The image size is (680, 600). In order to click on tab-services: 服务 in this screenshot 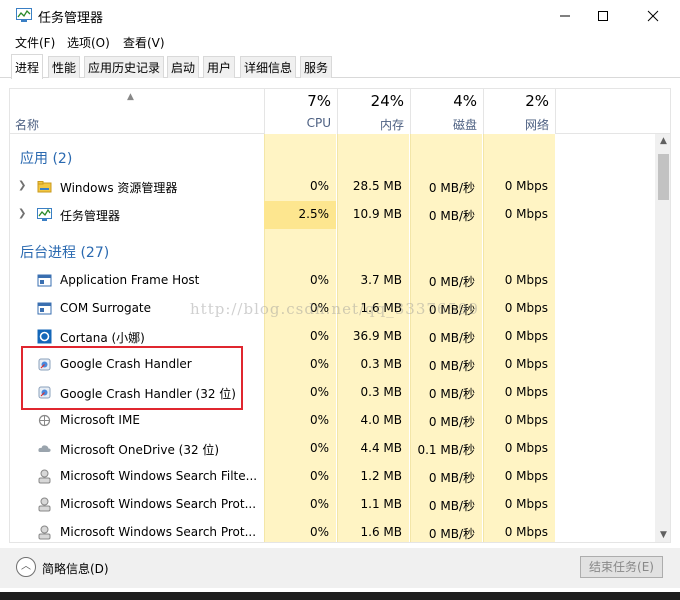, I will do `click(316, 67)`.